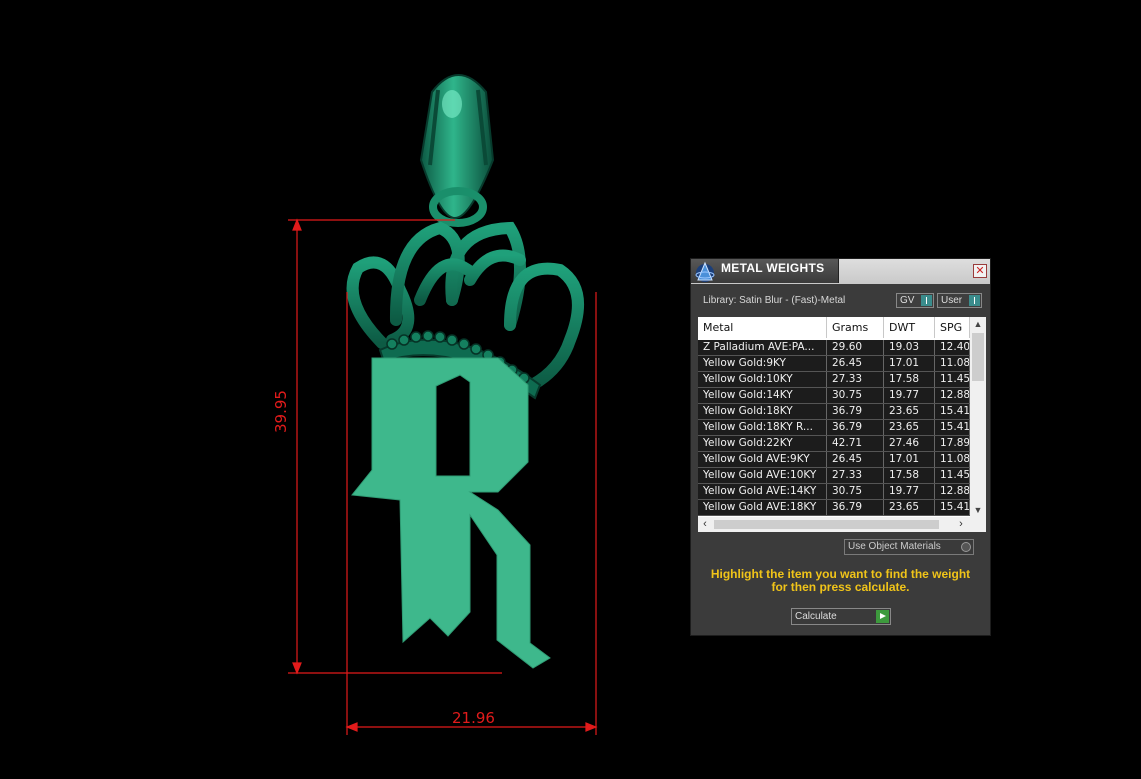 The height and width of the screenshot is (779, 1141). I want to click on vertical-scroll-thumb, so click(978, 357).